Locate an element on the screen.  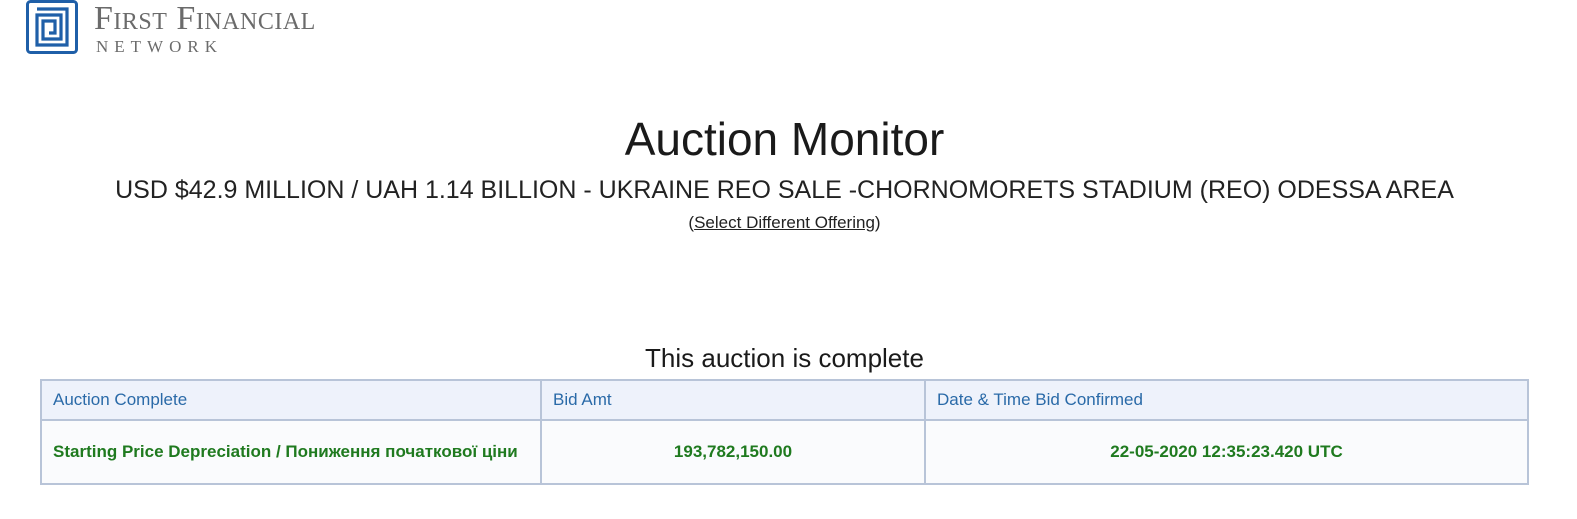
column-header-auction-complete: Auction Complete is located at coordinates (291, 400).